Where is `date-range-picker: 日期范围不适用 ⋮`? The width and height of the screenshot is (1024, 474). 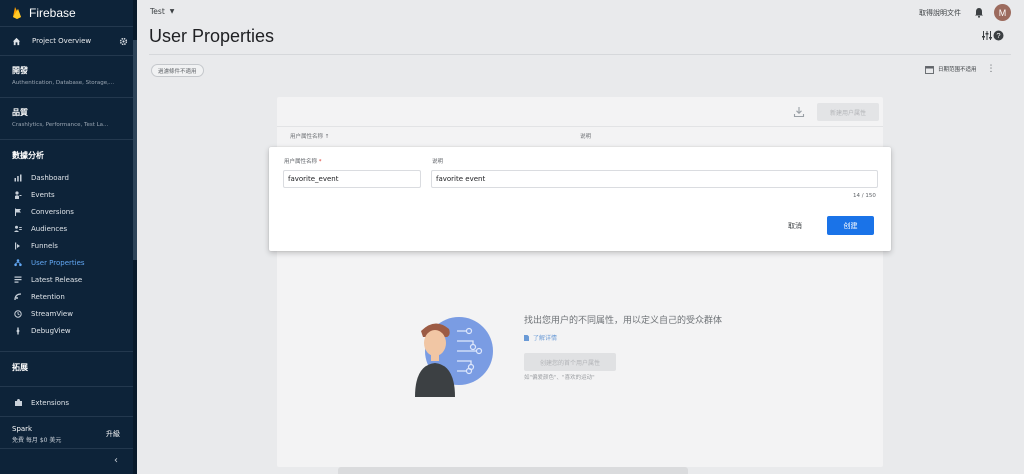 date-range-picker: 日期范围不适用 ⋮ is located at coordinates (960, 69).